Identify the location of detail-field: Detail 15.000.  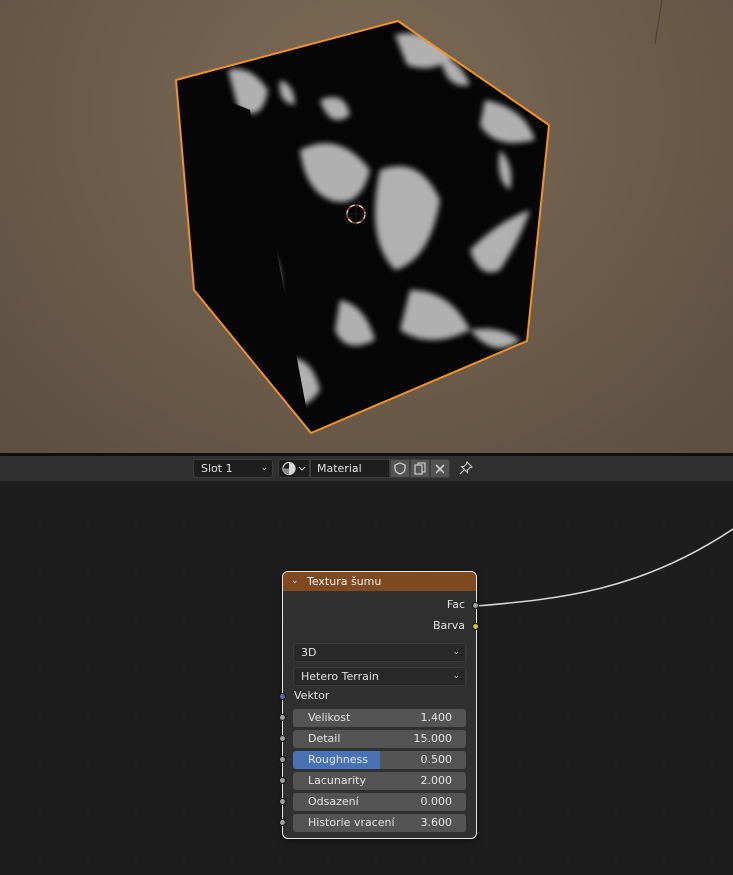
(379, 739).